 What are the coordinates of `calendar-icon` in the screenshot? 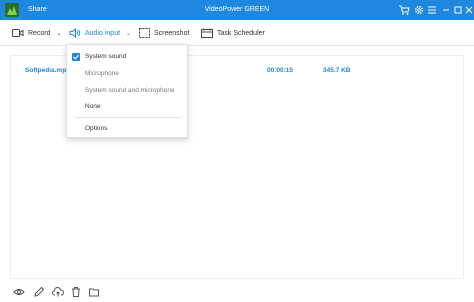 It's located at (207, 33).